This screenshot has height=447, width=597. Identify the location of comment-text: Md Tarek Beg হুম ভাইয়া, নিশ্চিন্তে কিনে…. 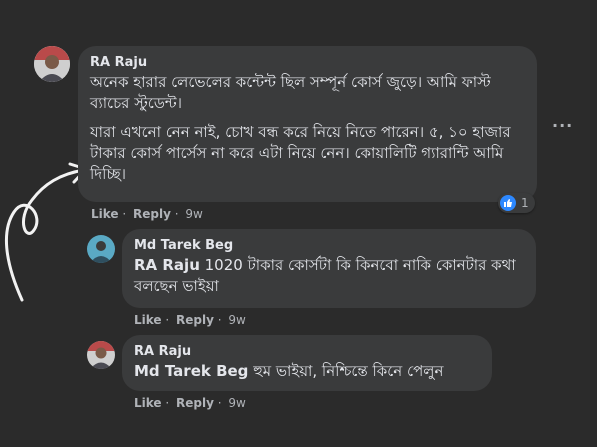
(289, 371).